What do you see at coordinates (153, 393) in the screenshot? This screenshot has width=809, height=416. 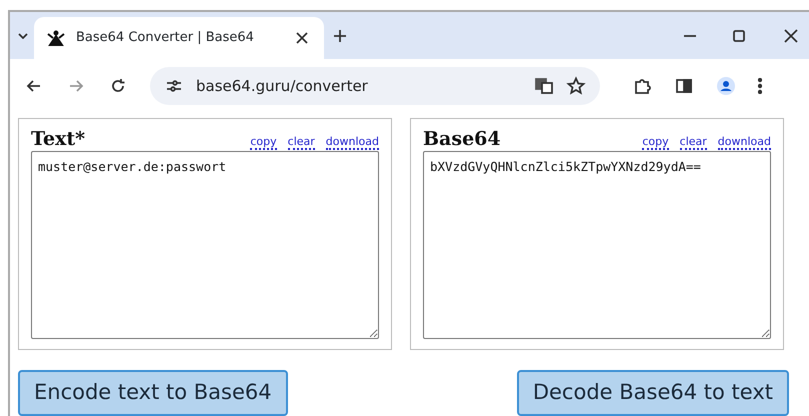 I see `convert-button: Encode text to Base64` at bounding box center [153, 393].